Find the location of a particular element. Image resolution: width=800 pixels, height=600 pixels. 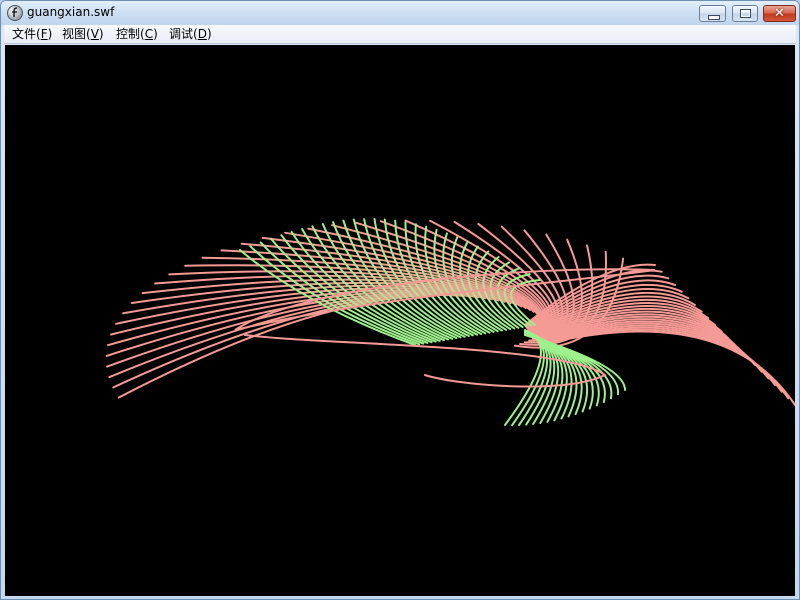

menu-file-label: 文件( is located at coordinates (26, 34).